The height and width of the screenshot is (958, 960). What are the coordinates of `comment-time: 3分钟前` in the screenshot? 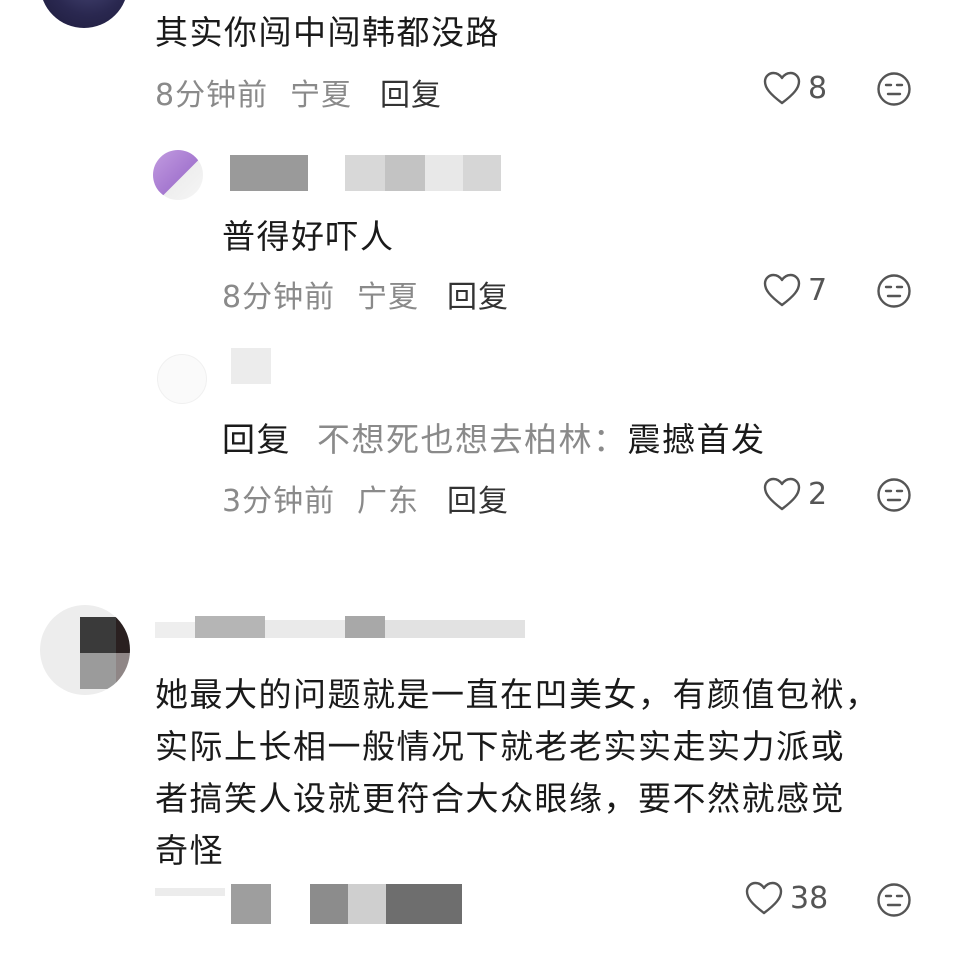 It's located at (279, 501).